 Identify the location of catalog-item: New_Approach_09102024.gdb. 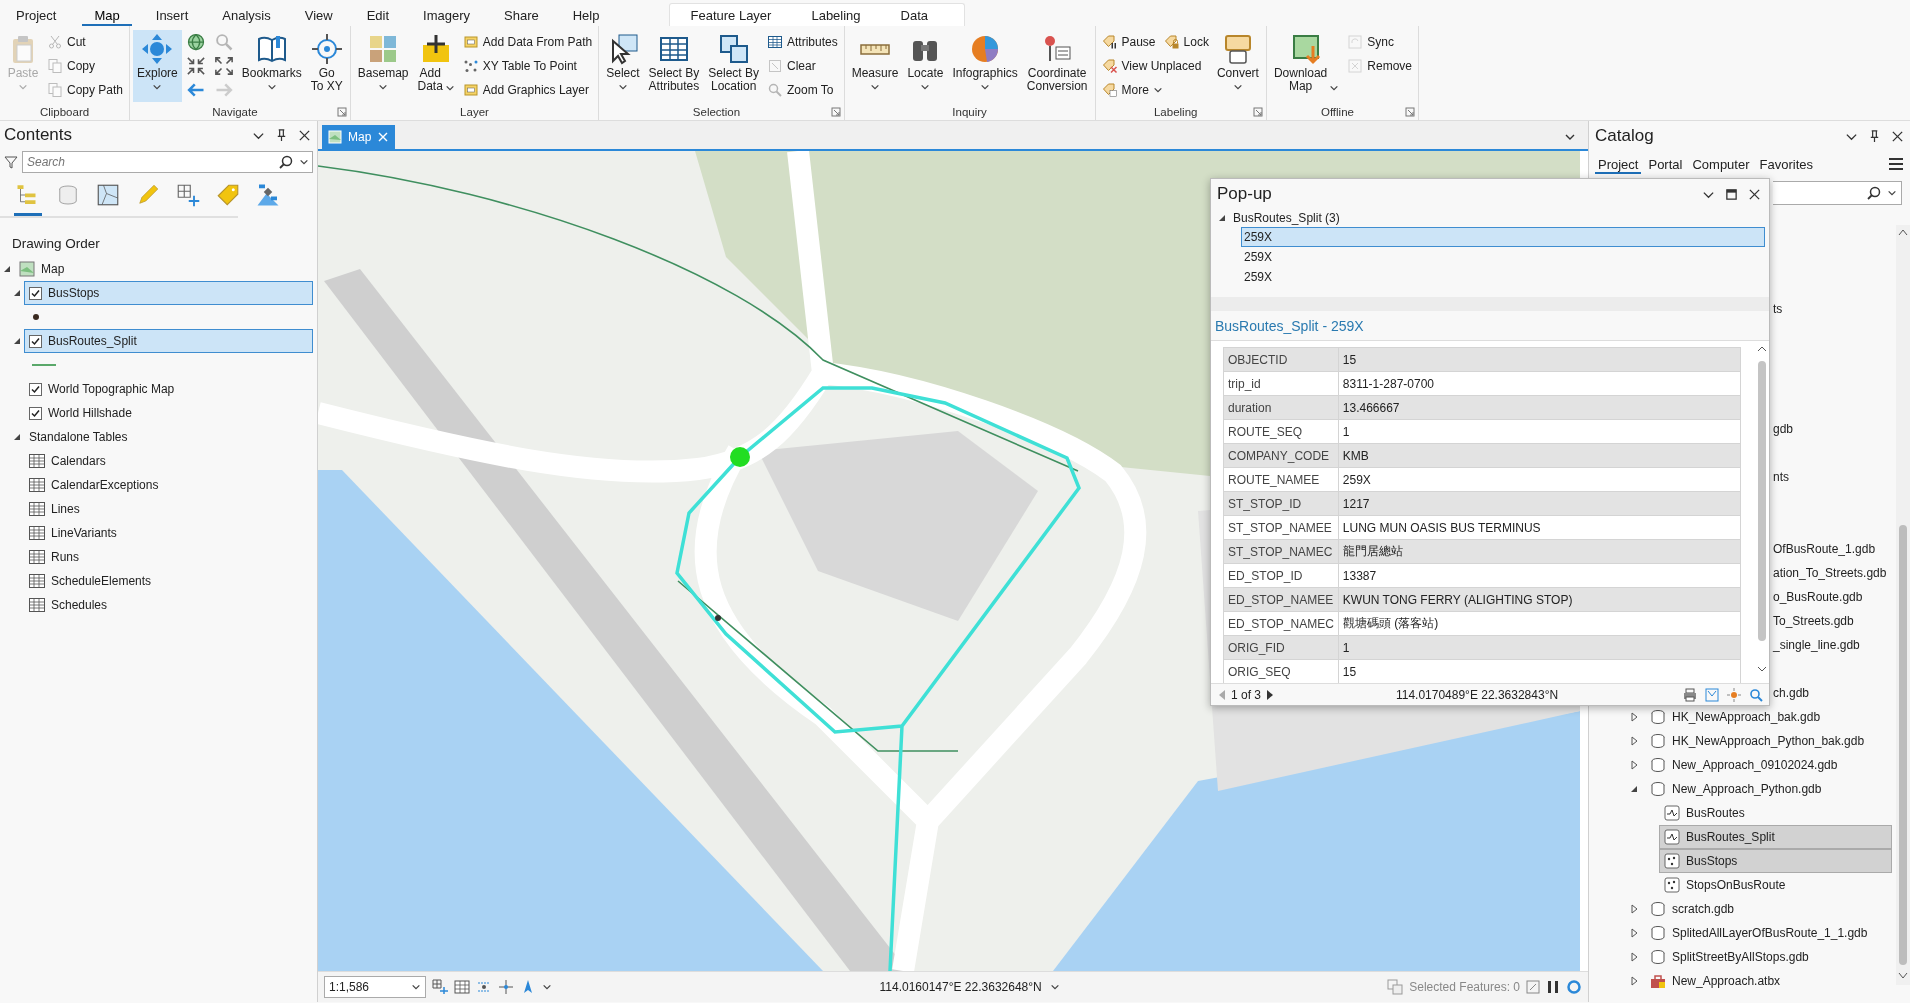
(1768, 765).